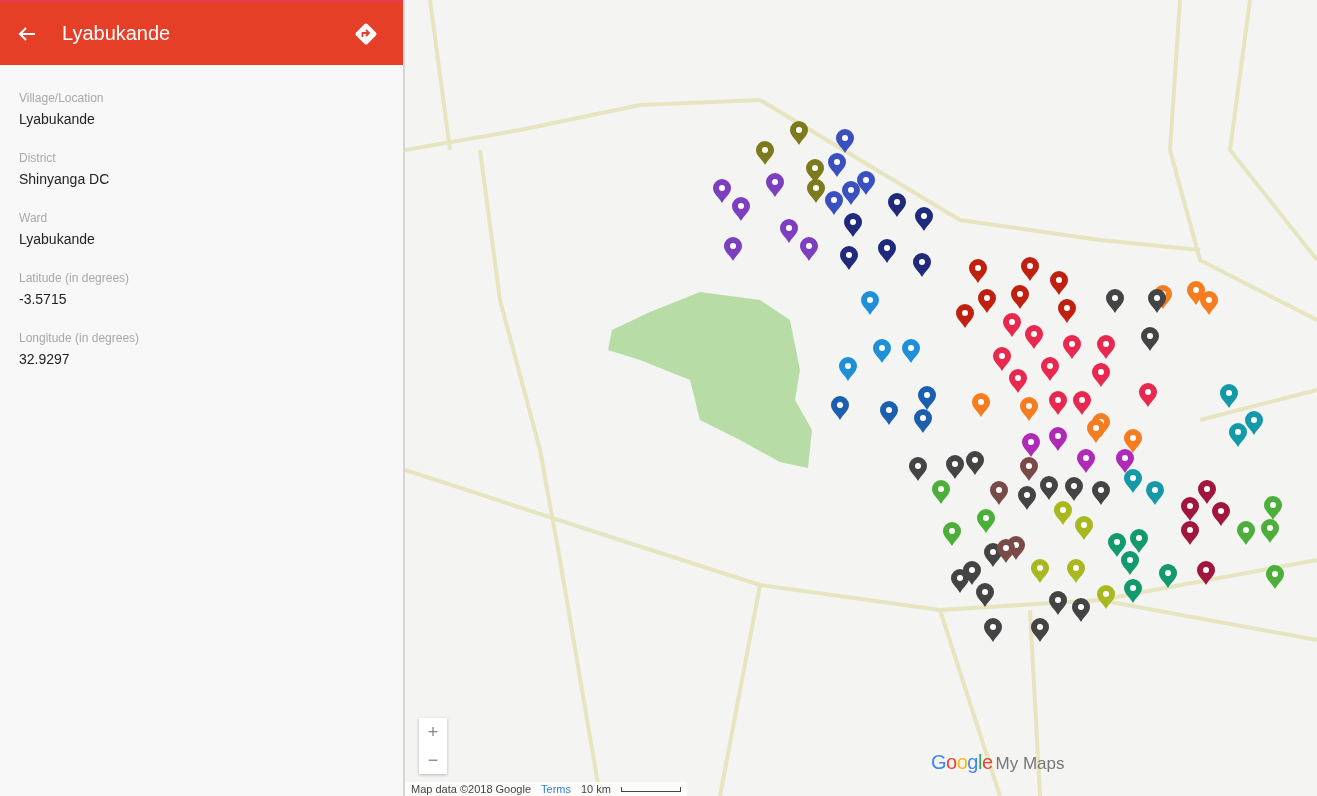  I want to click on scale-label: 10 km, so click(596, 789).